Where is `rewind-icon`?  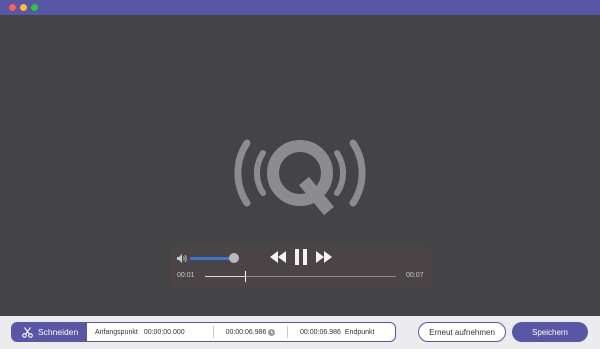
rewind-icon is located at coordinates (278, 257).